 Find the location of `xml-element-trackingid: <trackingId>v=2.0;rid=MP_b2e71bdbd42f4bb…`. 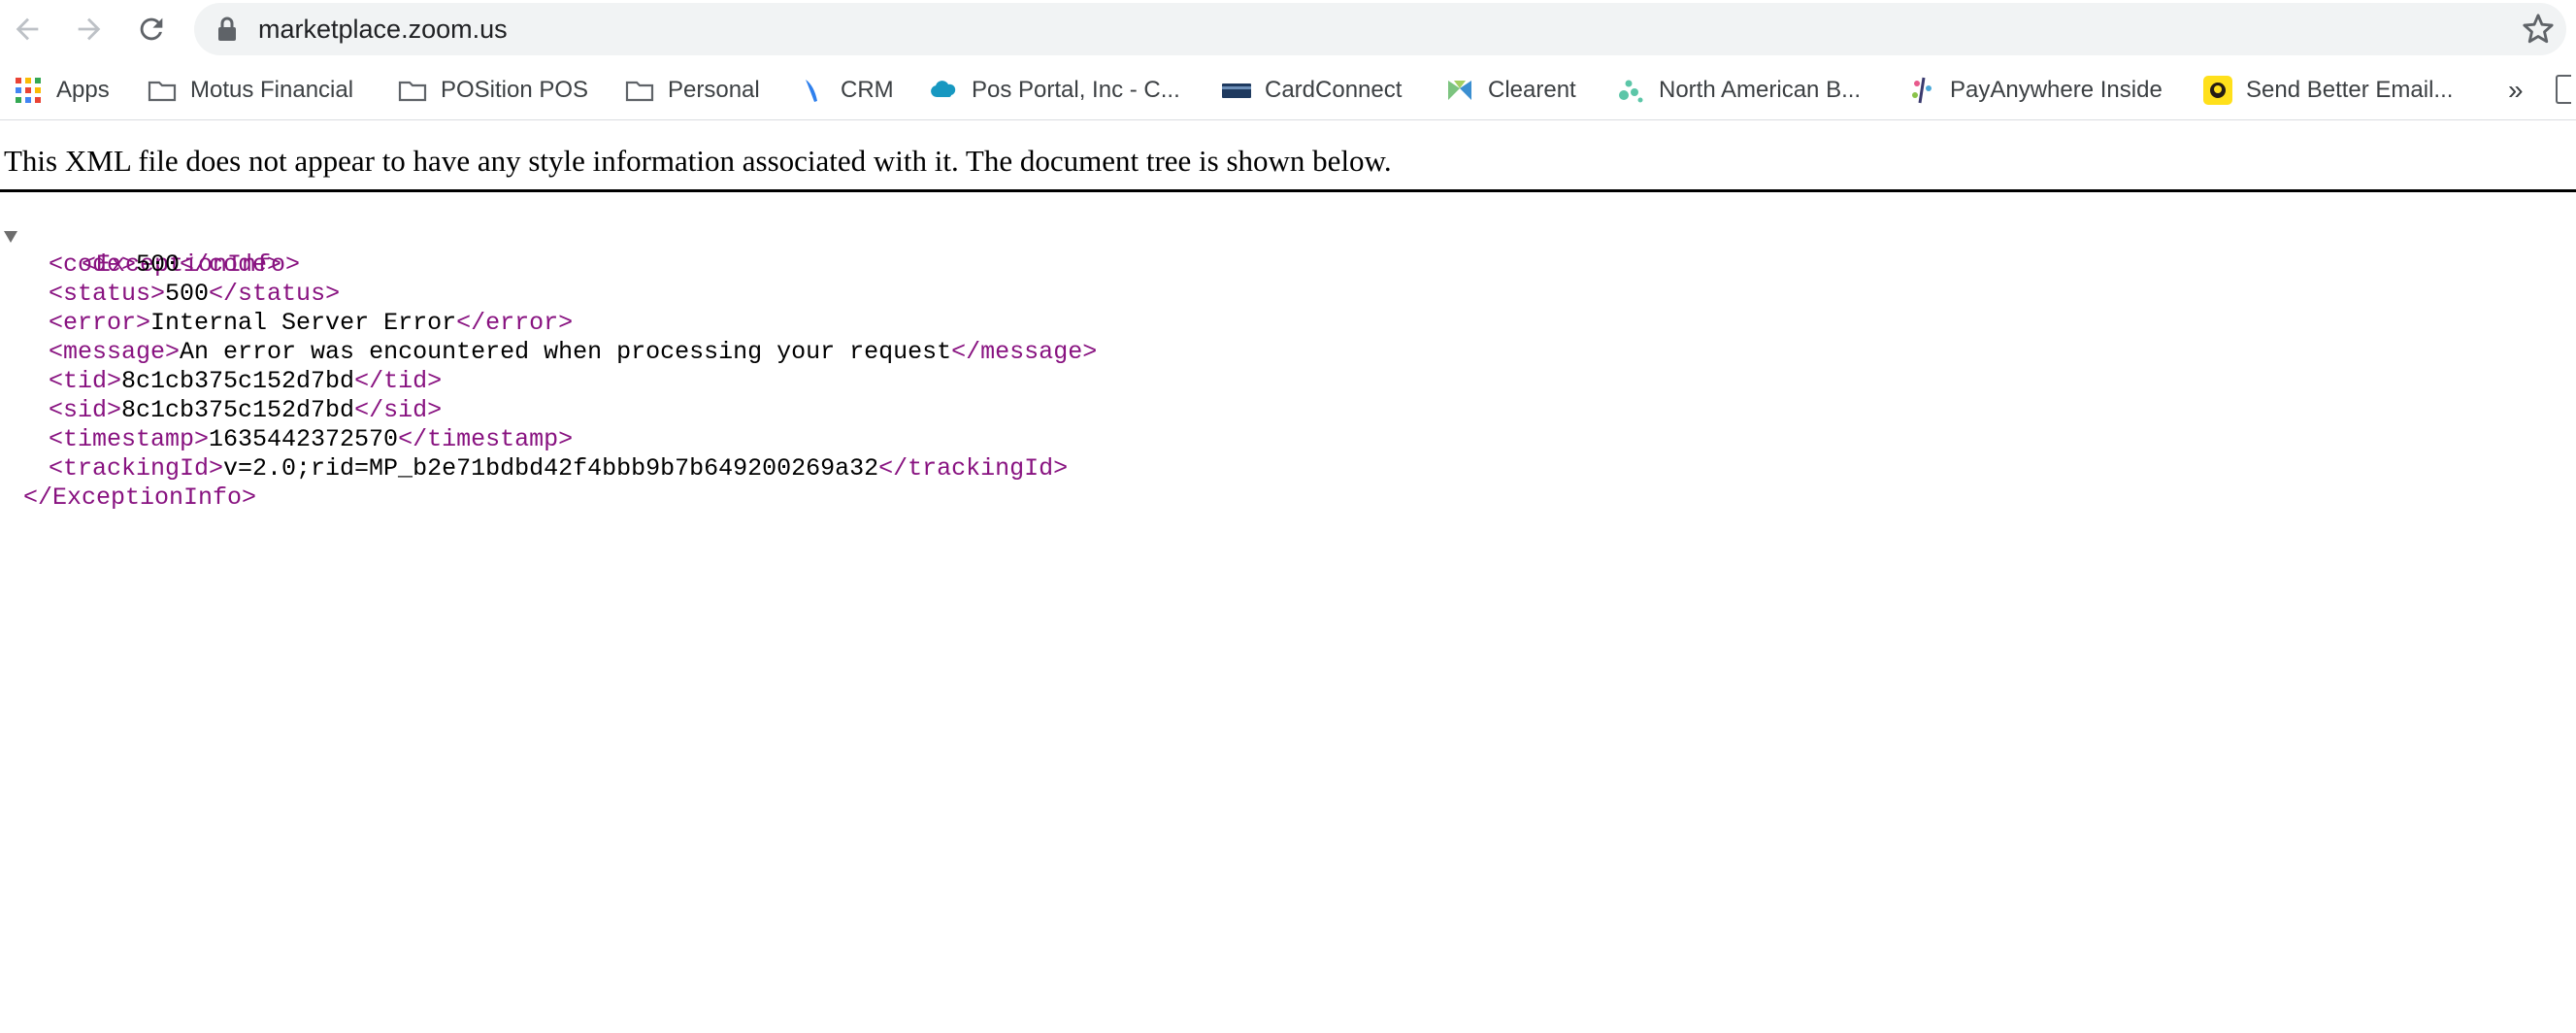

xml-element-trackingid: <trackingId>v=2.0;rid=MP_b2e71bdbd42f4bb… is located at coordinates (548, 468).